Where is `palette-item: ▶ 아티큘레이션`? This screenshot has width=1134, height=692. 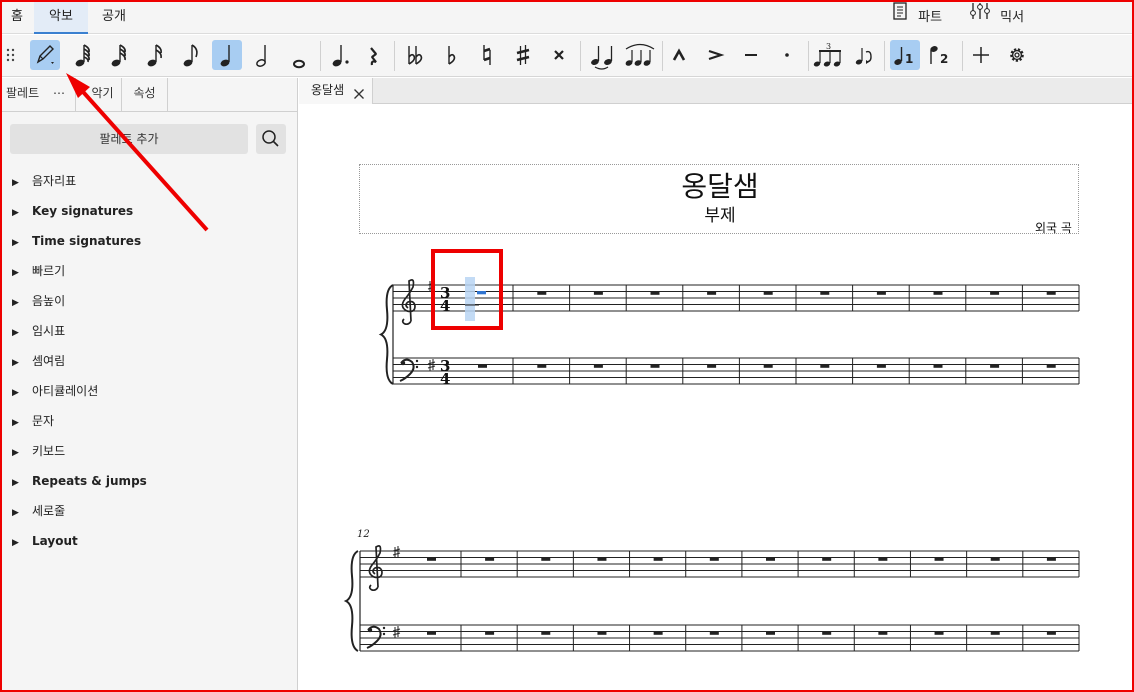
palette-item: ▶ 아티큘레이션 is located at coordinates (55, 391).